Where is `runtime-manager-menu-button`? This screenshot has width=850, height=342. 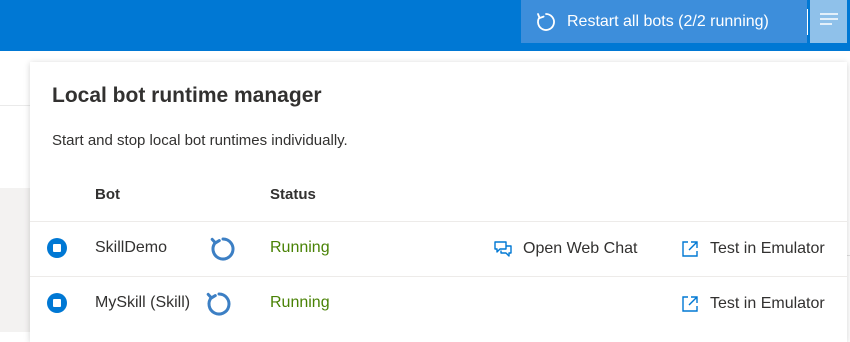
runtime-manager-menu-button is located at coordinates (828, 21).